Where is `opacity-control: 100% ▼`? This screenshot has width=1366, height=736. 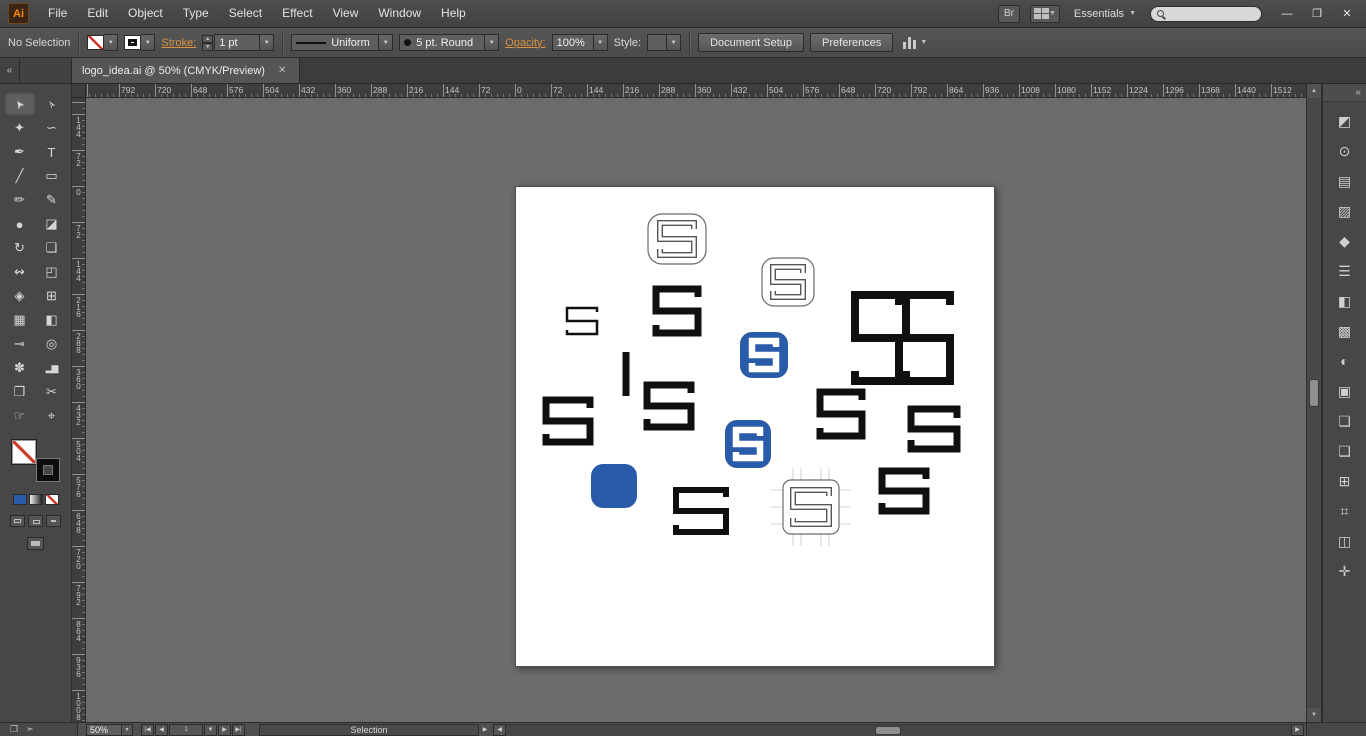 opacity-control: 100% ▼ is located at coordinates (579, 42).